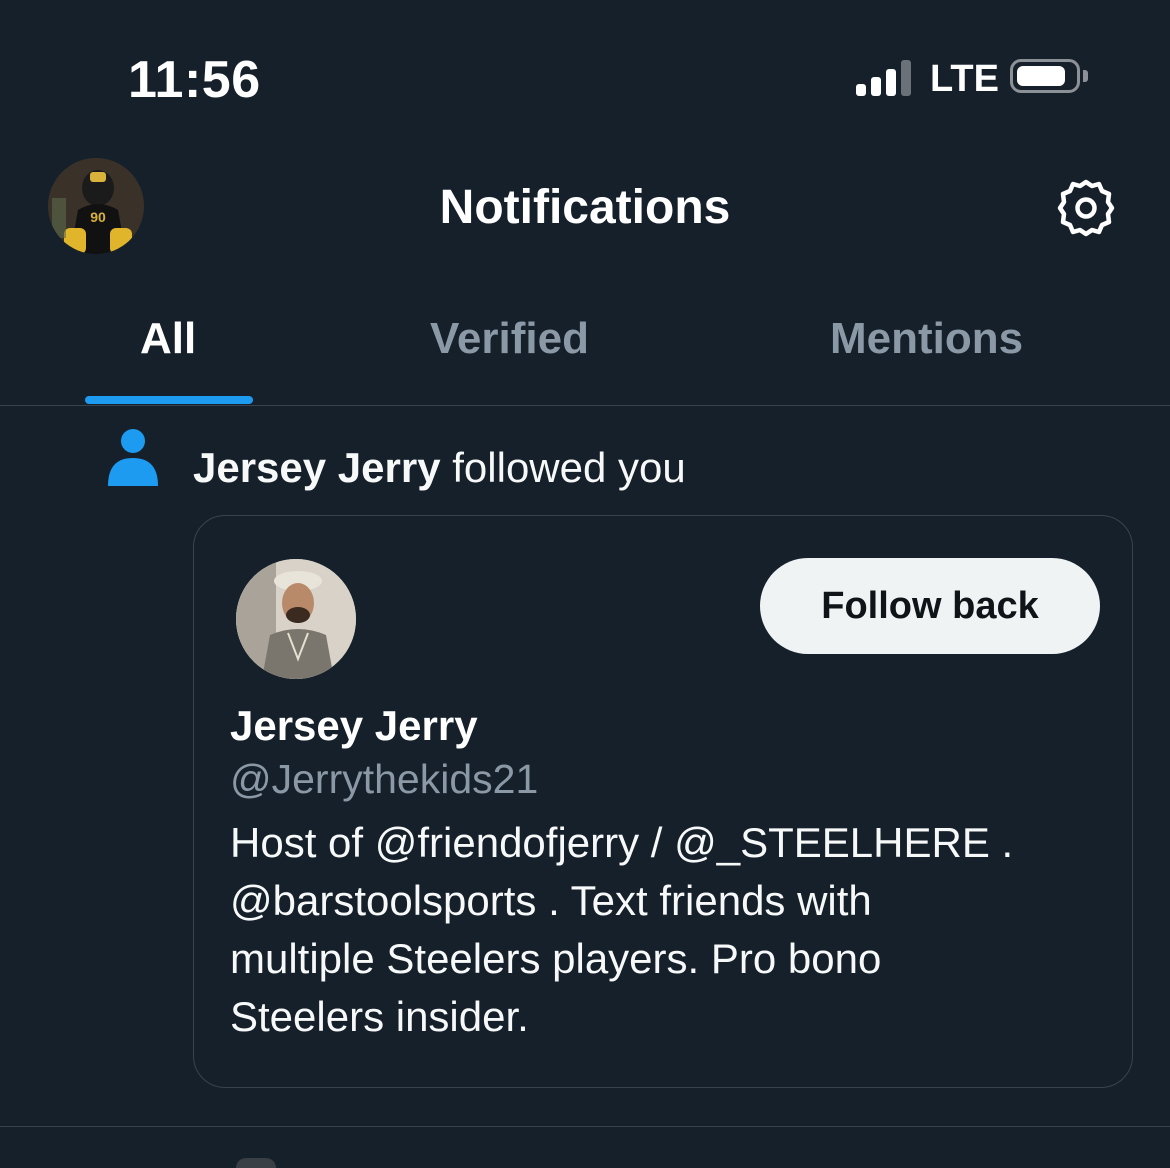 Image resolution: width=1170 pixels, height=1168 pixels. What do you see at coordinates (317, 467) in the screenshot?
I see `notification-actor-name: Jersey Jerry` at bounding box center [317, 467].